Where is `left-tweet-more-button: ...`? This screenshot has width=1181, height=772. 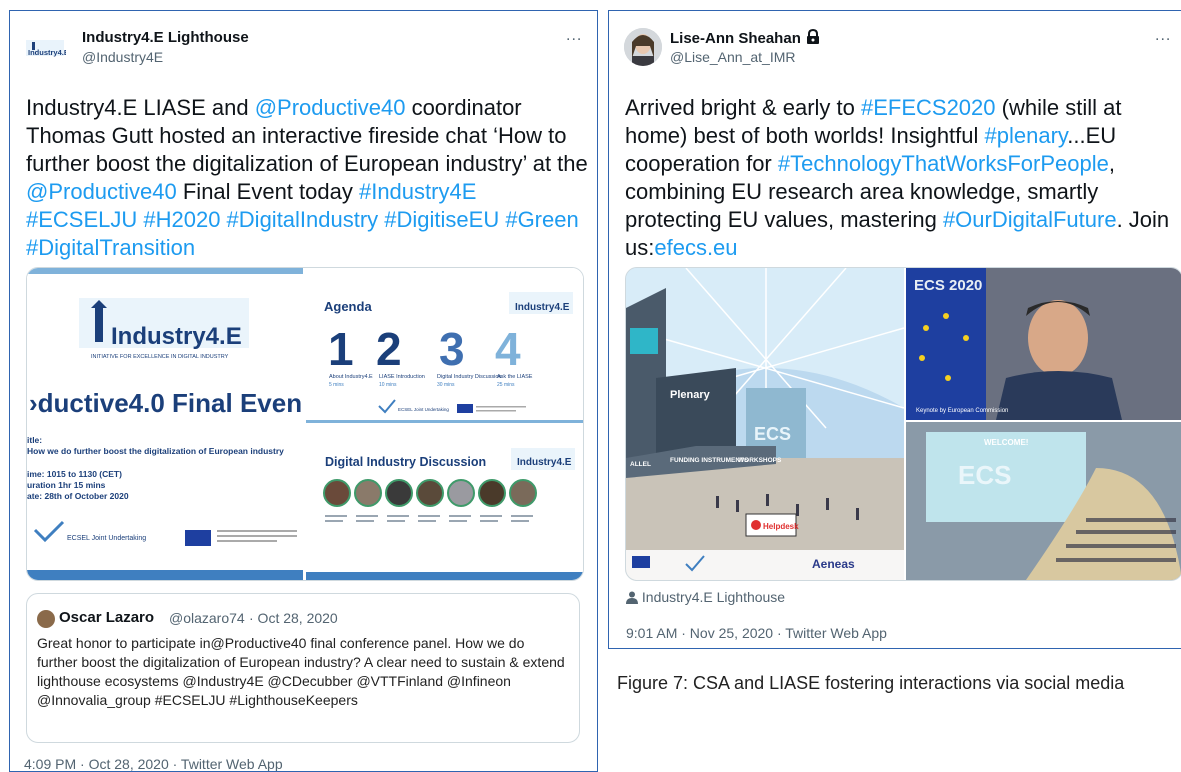
left-tweet-more-button: ... is located at coordinates (574, 36).